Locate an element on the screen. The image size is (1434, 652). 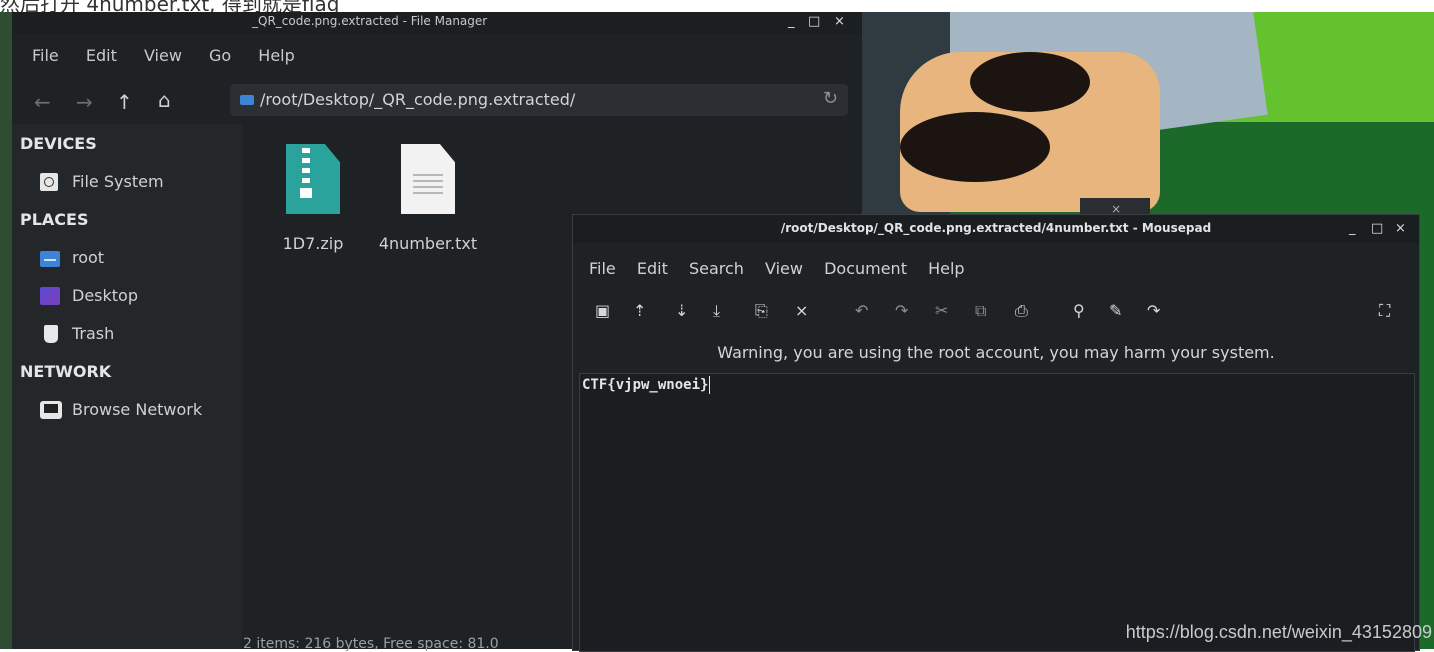
new-document-icon: ▣ is located at coordinates (602, 310).